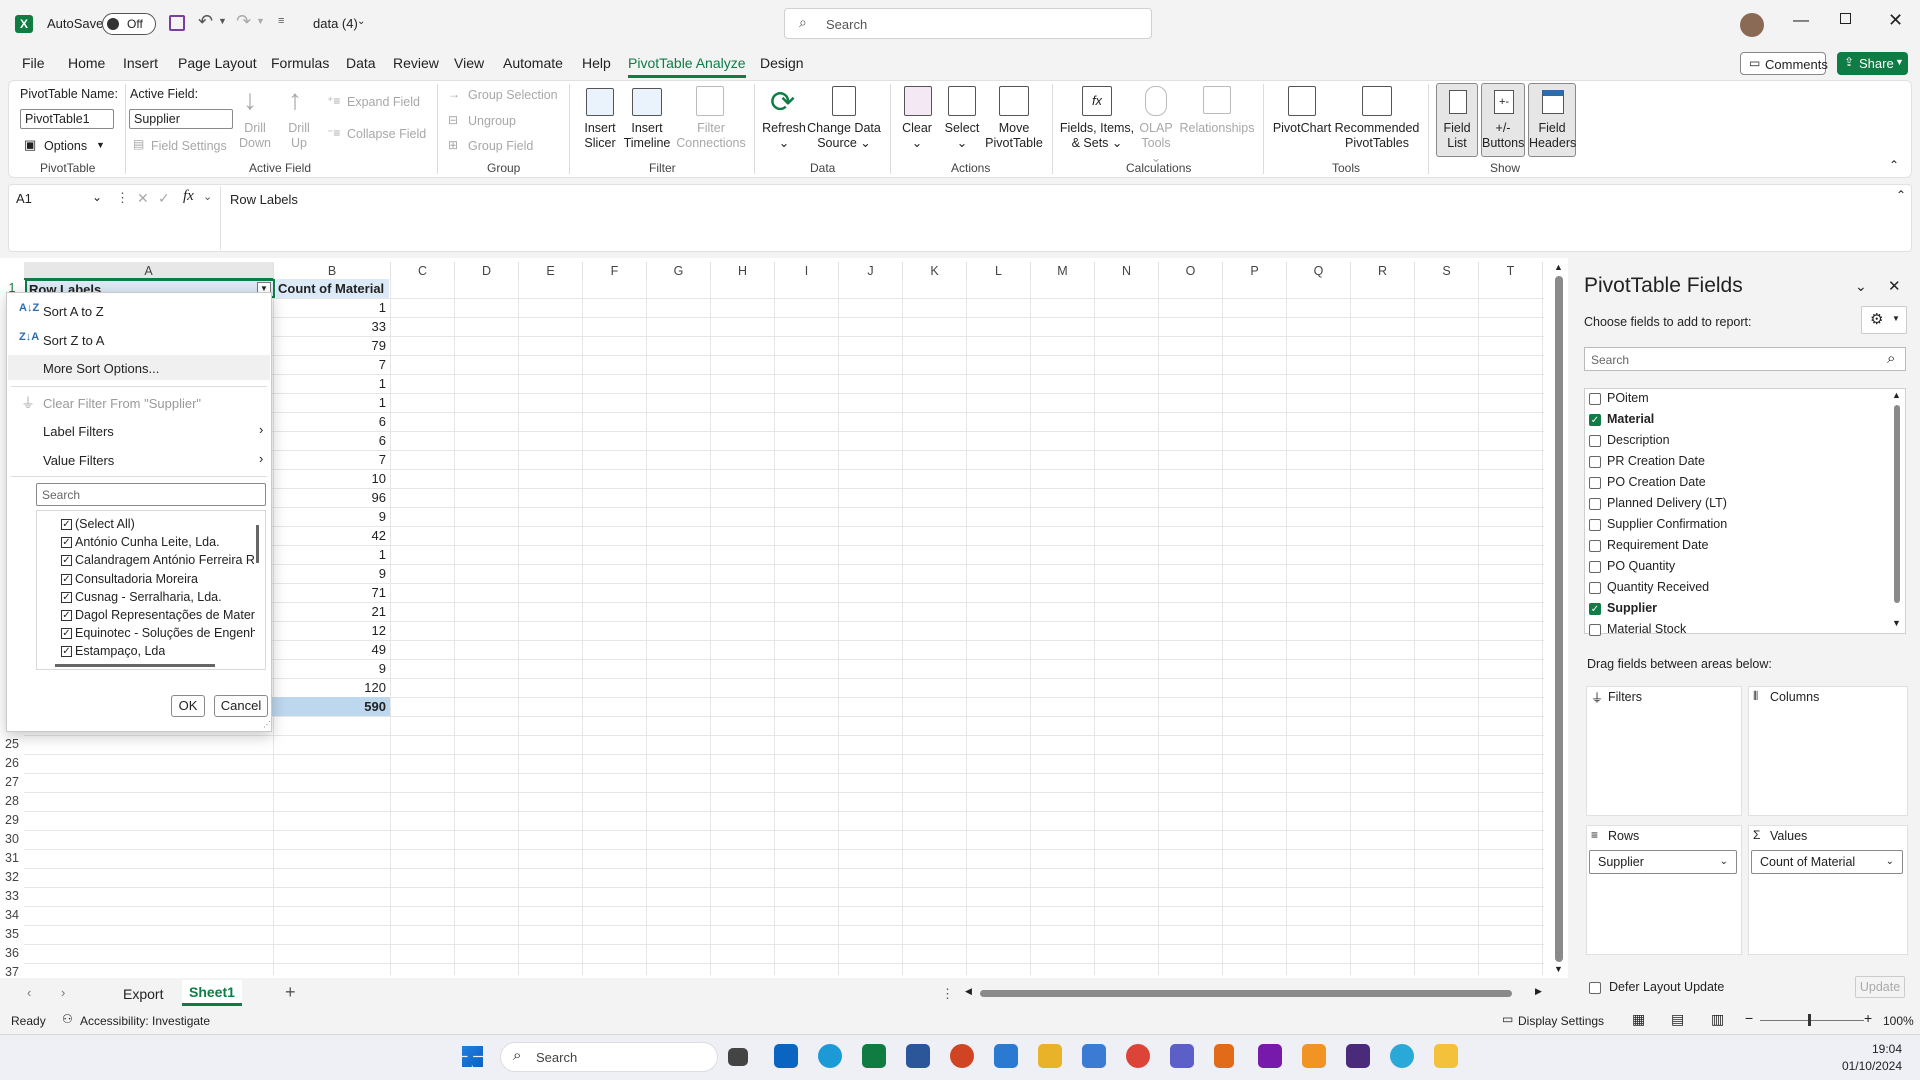 Image resolution: width=1920 pixels, height=1080 pixels. I want to click on field-label: PO Quantity, so click(1641, 568).